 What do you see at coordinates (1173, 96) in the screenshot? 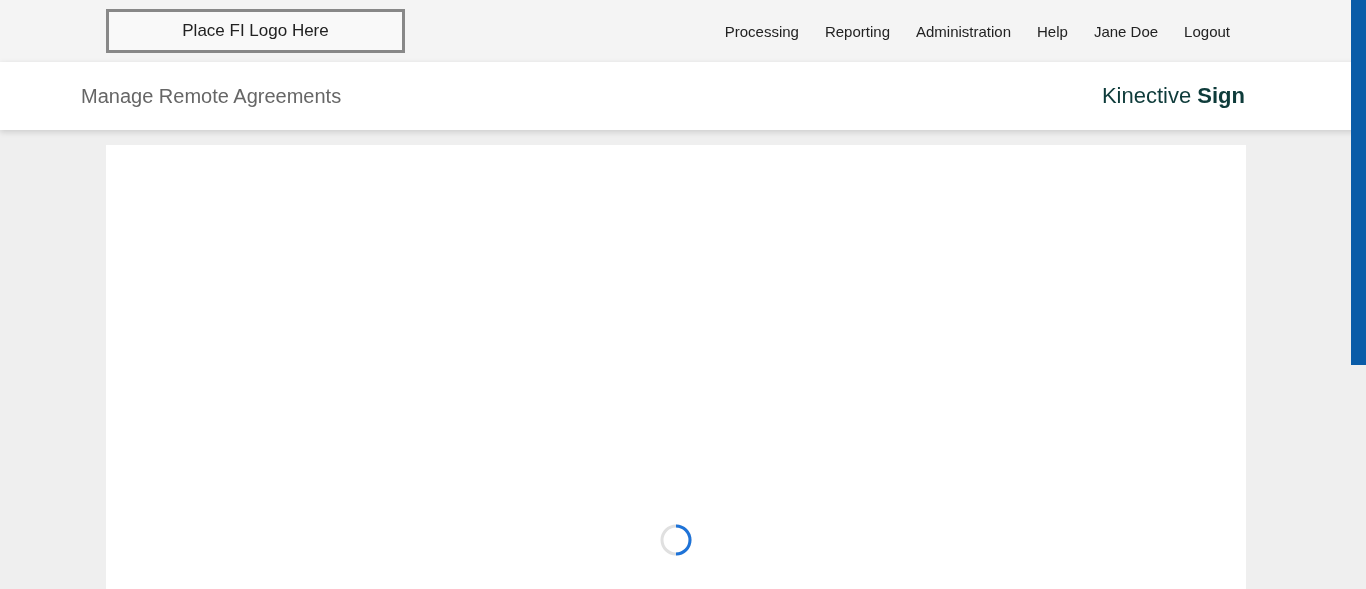
I see `brand-logo: Kinective Sign` at bounding box center [1173, 96].